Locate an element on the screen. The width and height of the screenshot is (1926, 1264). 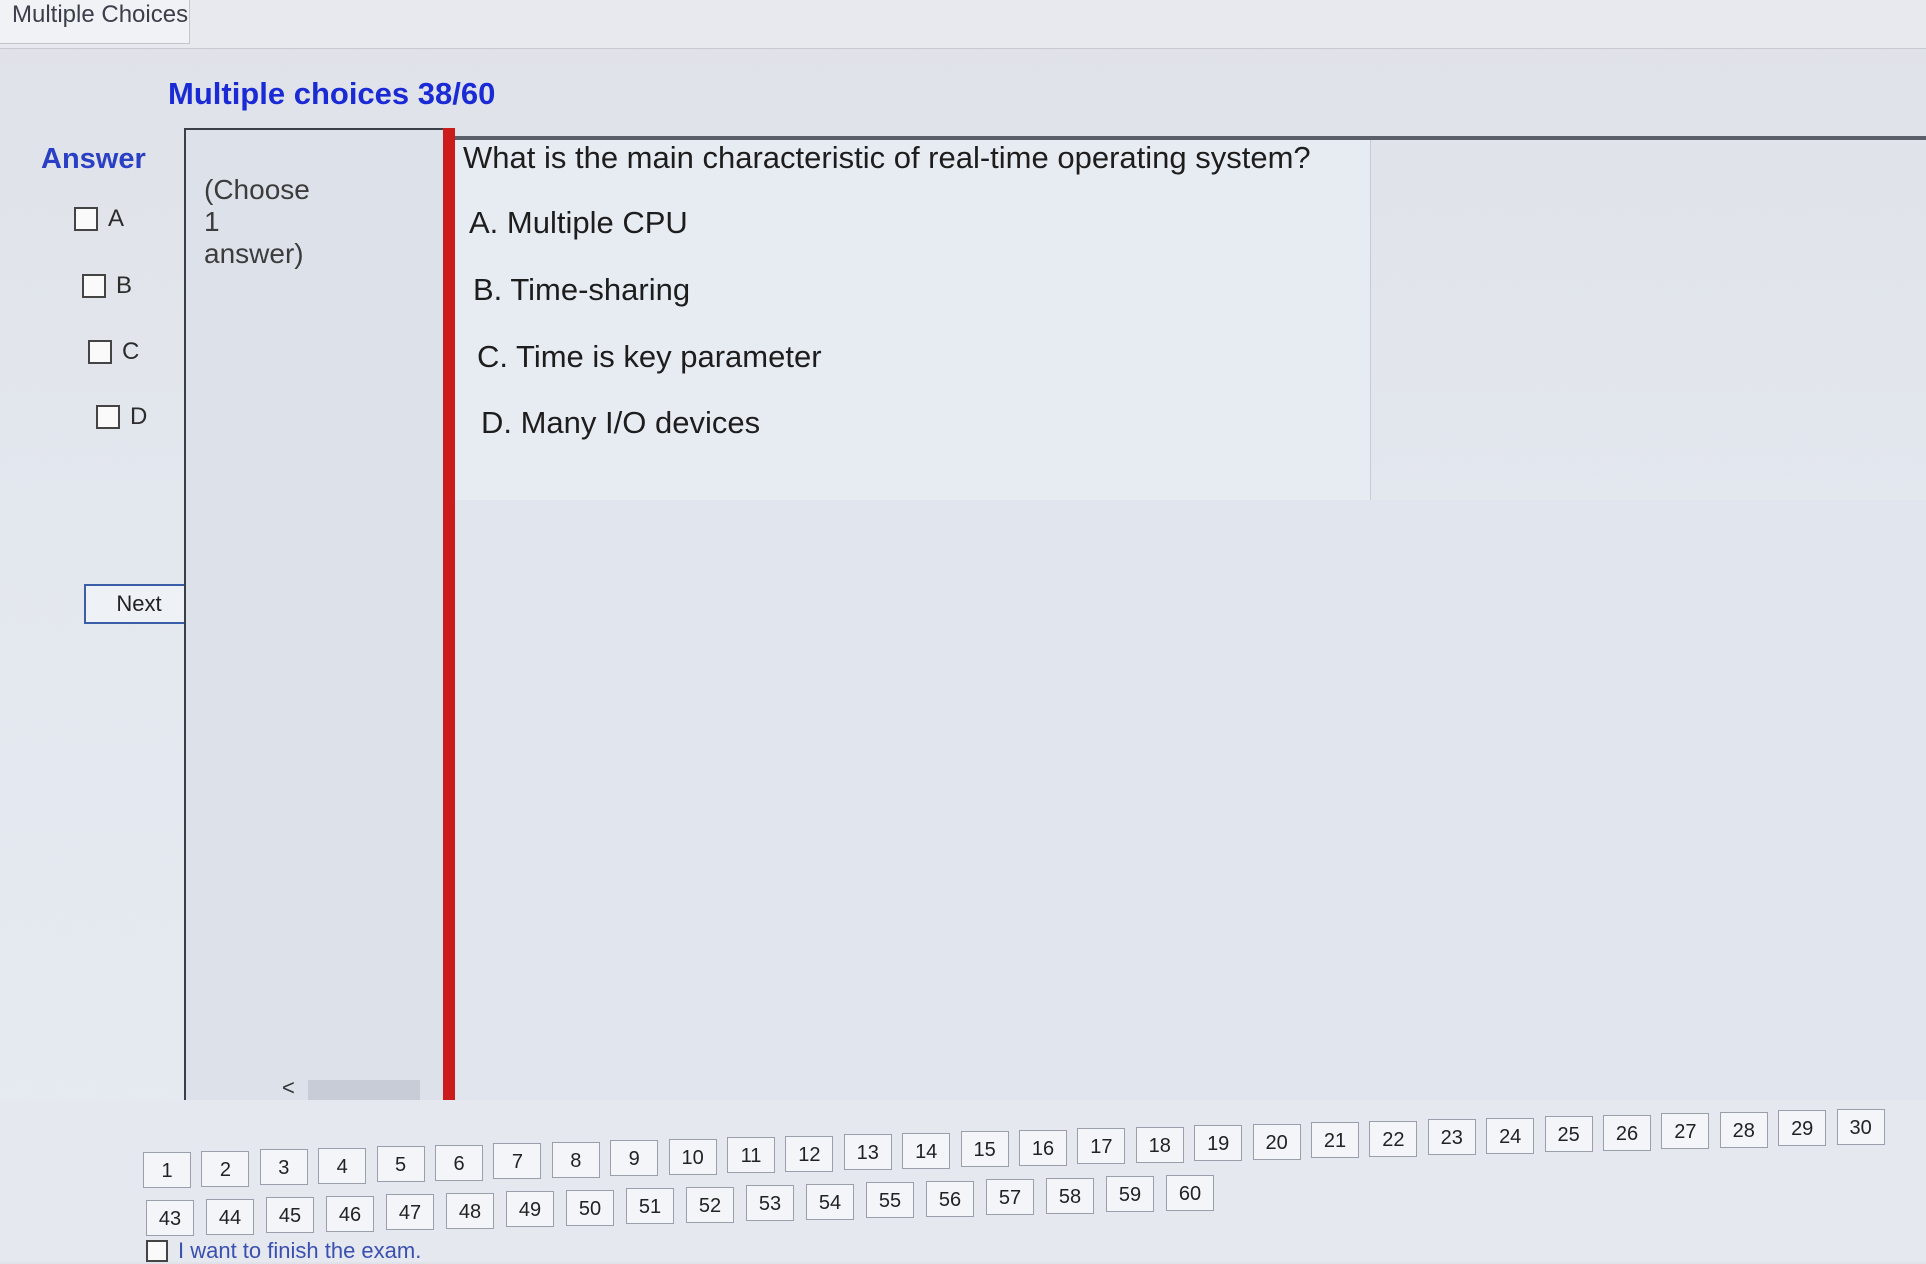
question-nav-button: 26 is located at coordinates (1627, 1132).